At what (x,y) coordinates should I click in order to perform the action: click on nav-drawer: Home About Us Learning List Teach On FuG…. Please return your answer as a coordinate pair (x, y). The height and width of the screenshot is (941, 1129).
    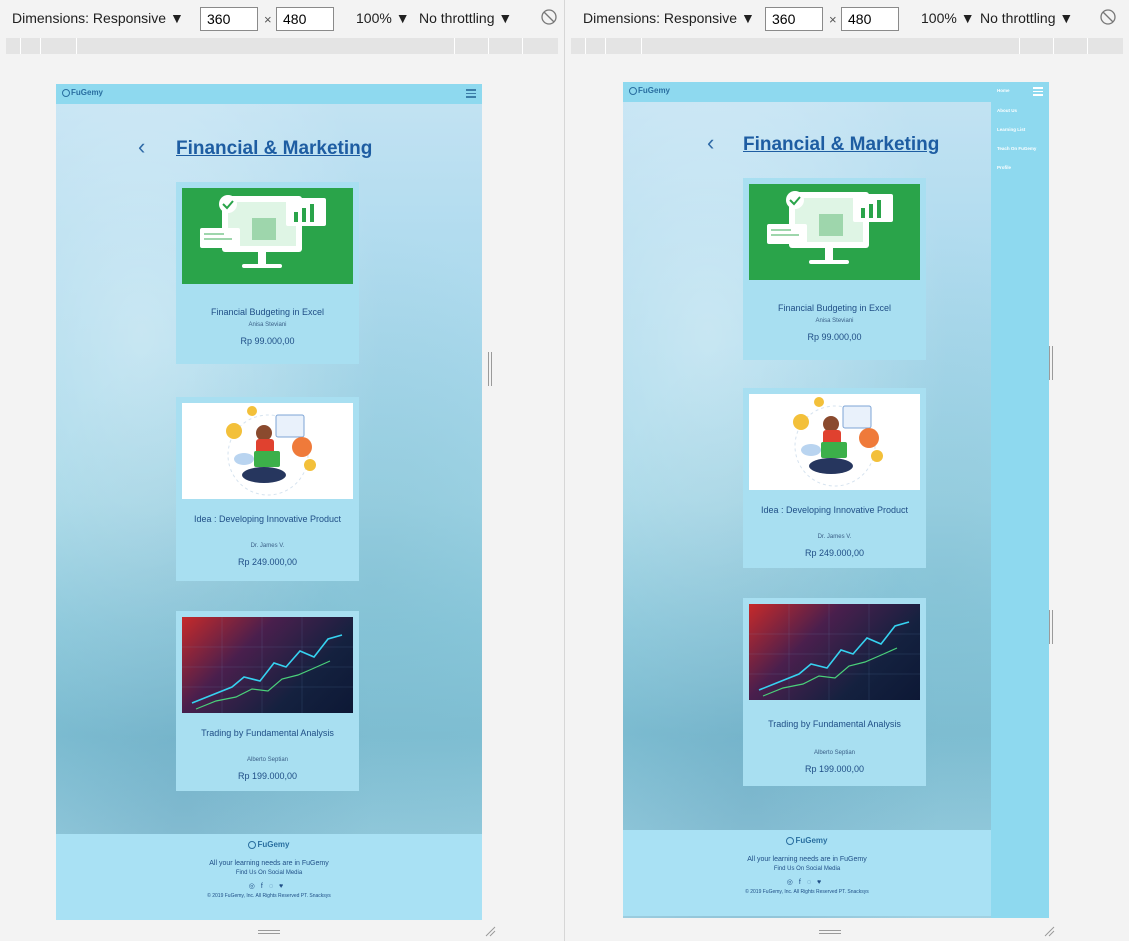
    Looking at the image, I should click on (1020, 500).